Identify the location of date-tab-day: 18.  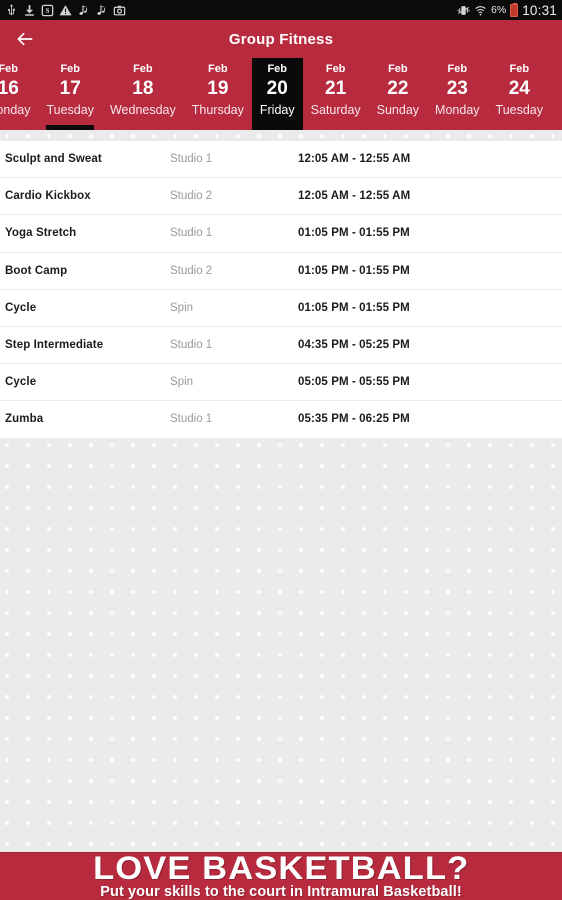
(143, 88).